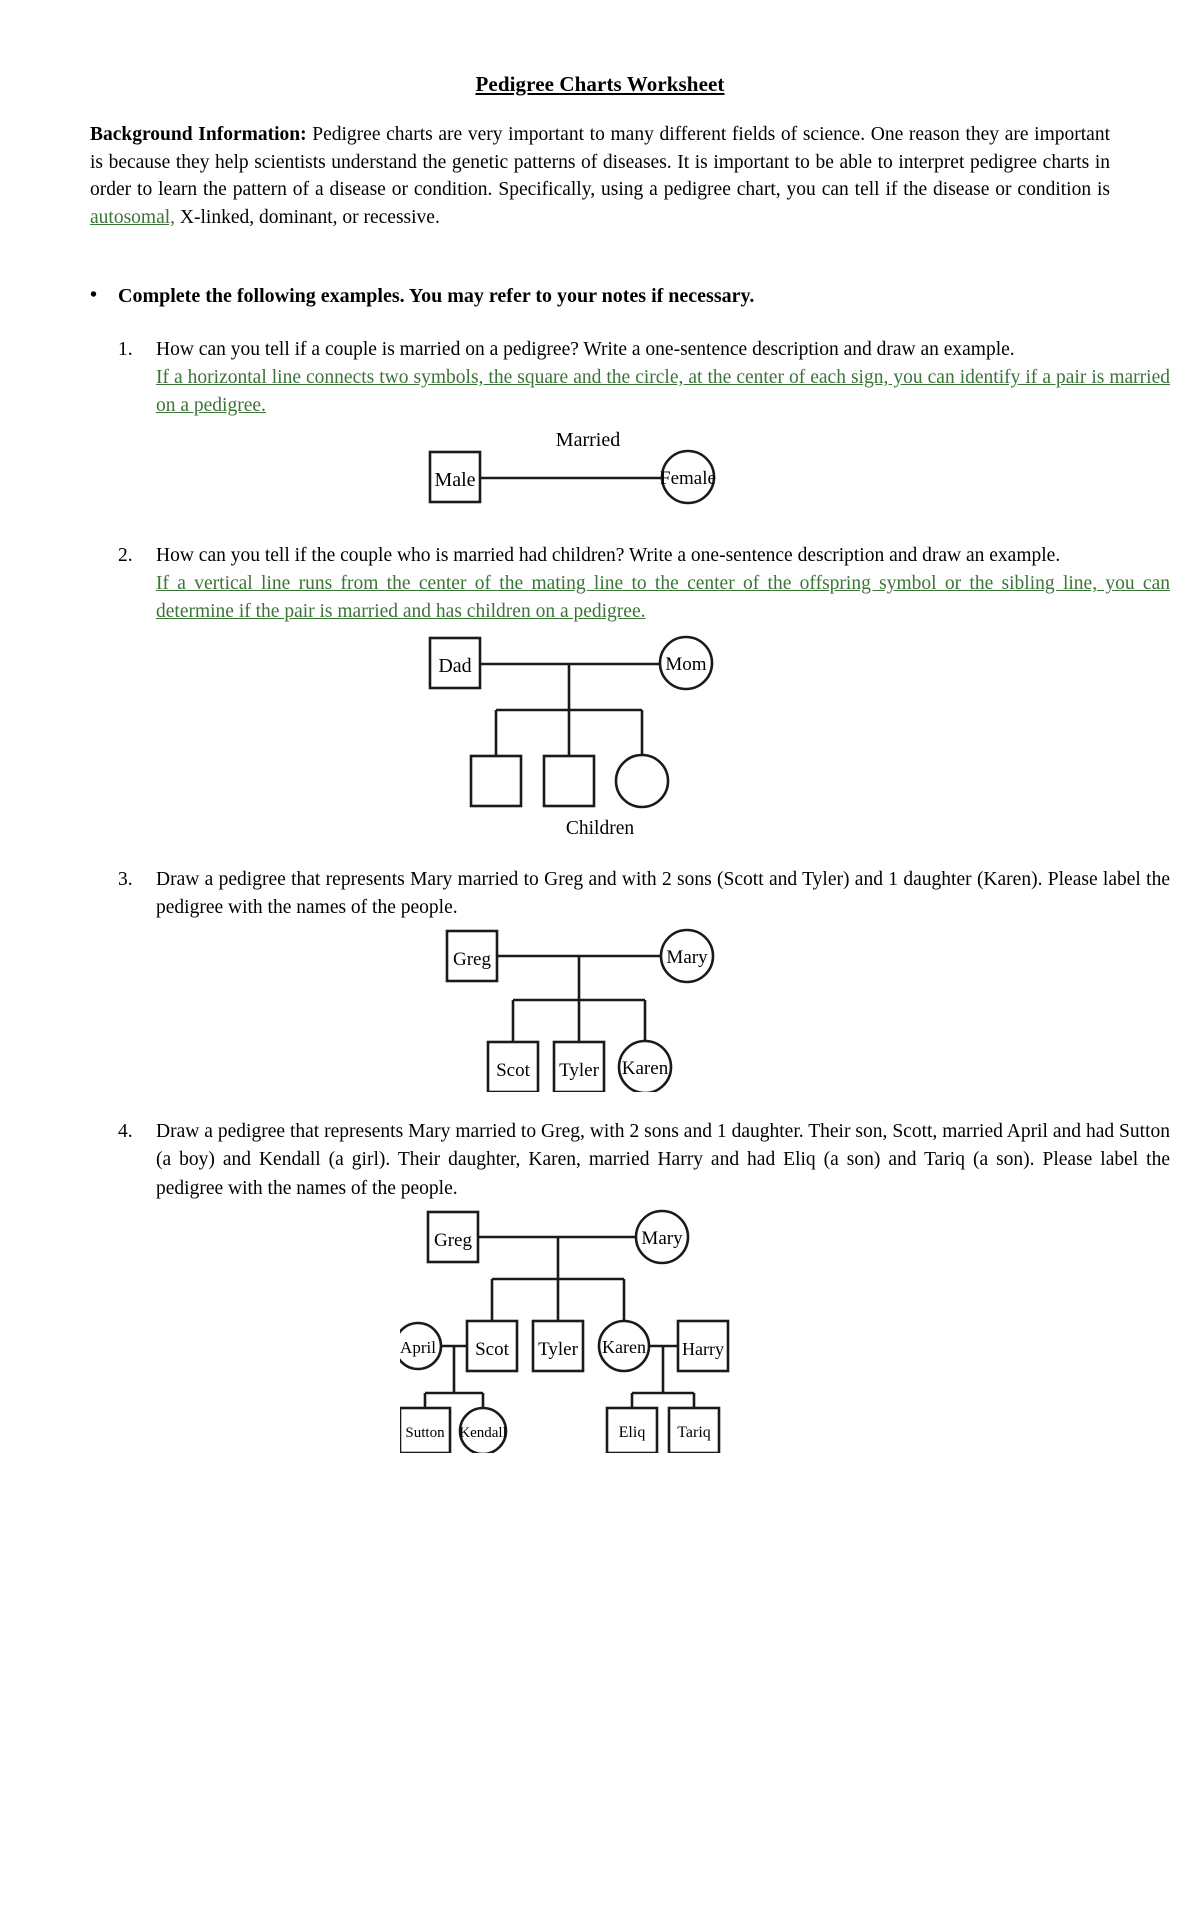  I want to click on figure-4-kendall-label: Kendall, so click(482, 1433).